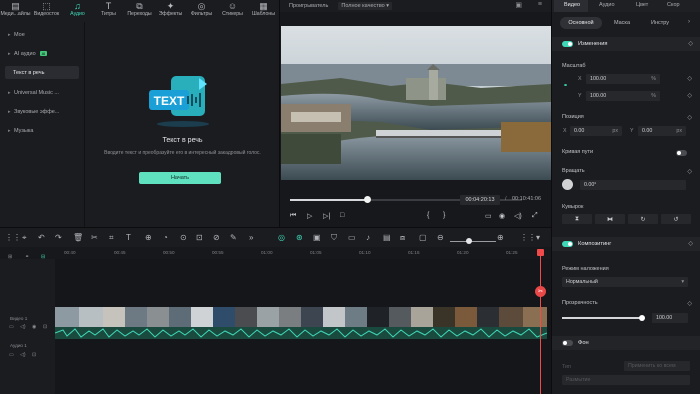 The image size is (700, 394). What do you see at coordinates (577, 219) in the screenshot?
I see `flip-horizontal-button: ⧗` at bounding box center [577, 219].